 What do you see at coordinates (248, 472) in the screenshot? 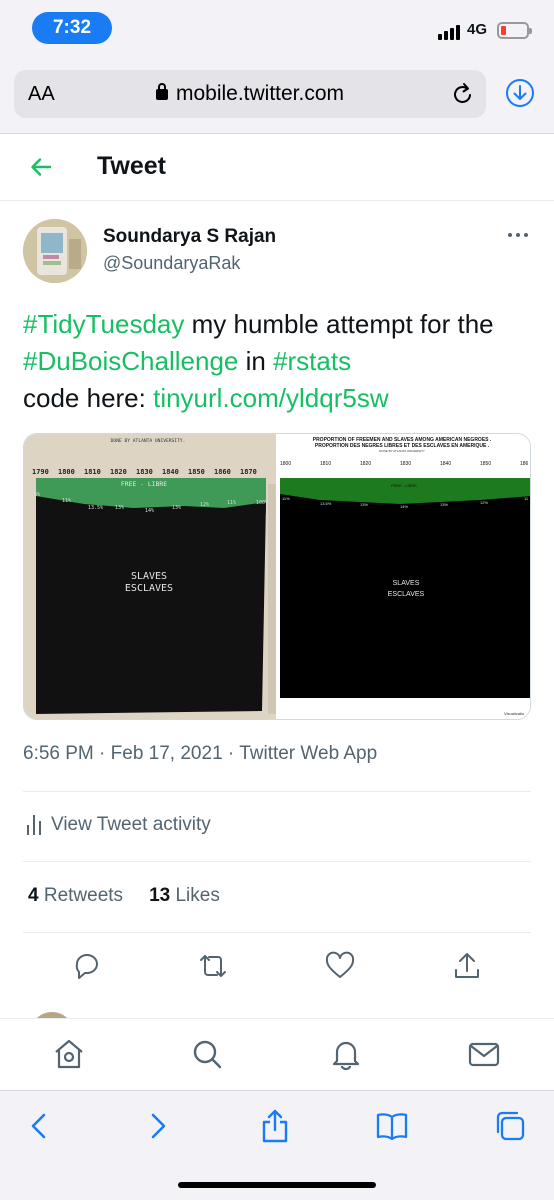
I see `svg-text: 1870` at bounding box center [248, 472].